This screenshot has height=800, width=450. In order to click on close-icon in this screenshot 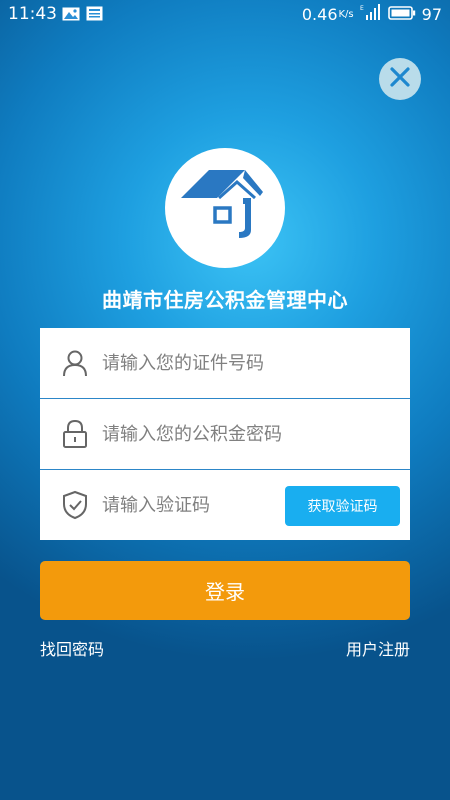, I will do `click(400, 79)`.